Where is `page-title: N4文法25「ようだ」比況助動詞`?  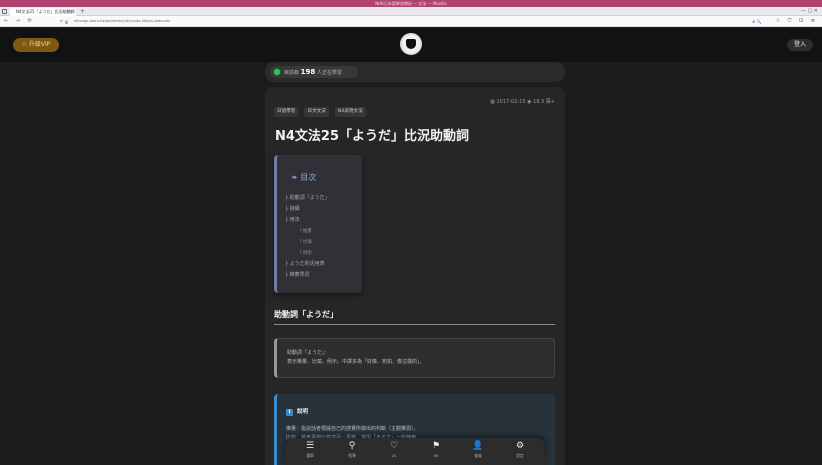
page-title: N4文法25「ようだ」比況助動詞 is located at coordinates (372, 136).